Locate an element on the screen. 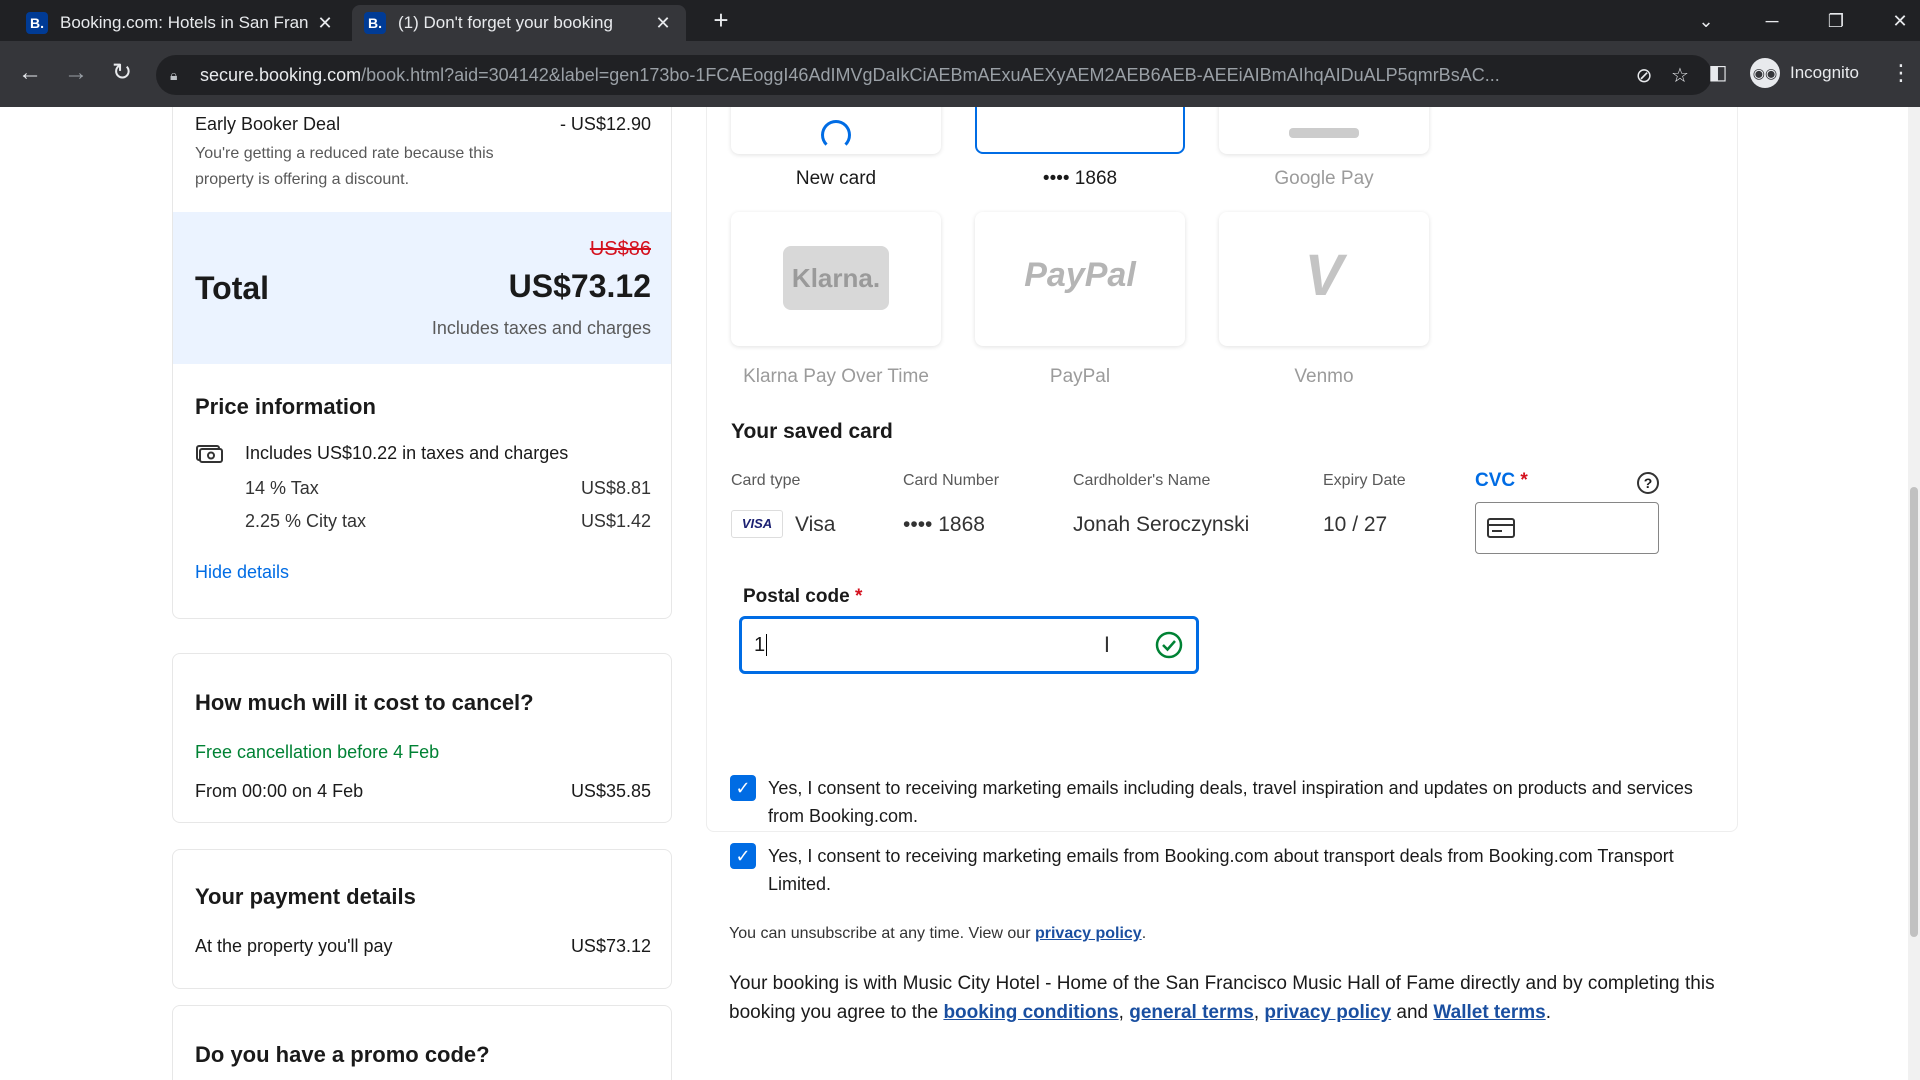  scrollbar-thumb is located at coordinates (1914, 712).